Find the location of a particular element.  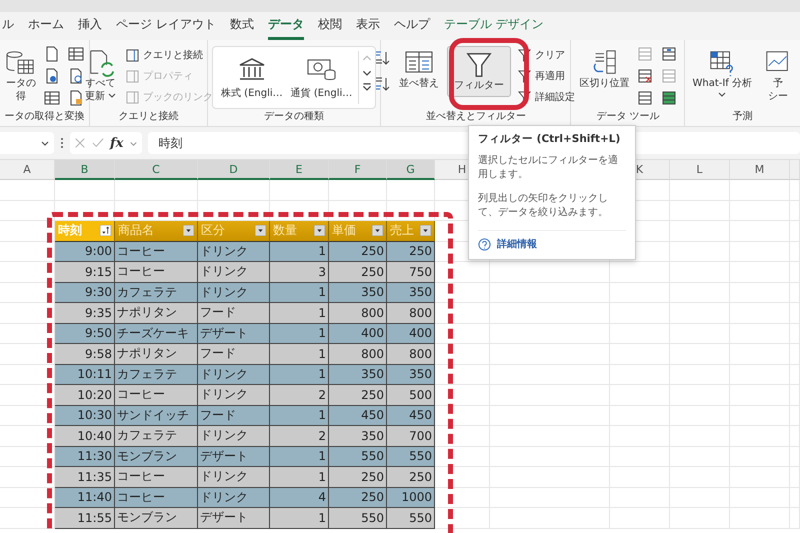

tooltip-title: フィルター (Ctrl+Shift+L) is located at coordinates (550, 139).